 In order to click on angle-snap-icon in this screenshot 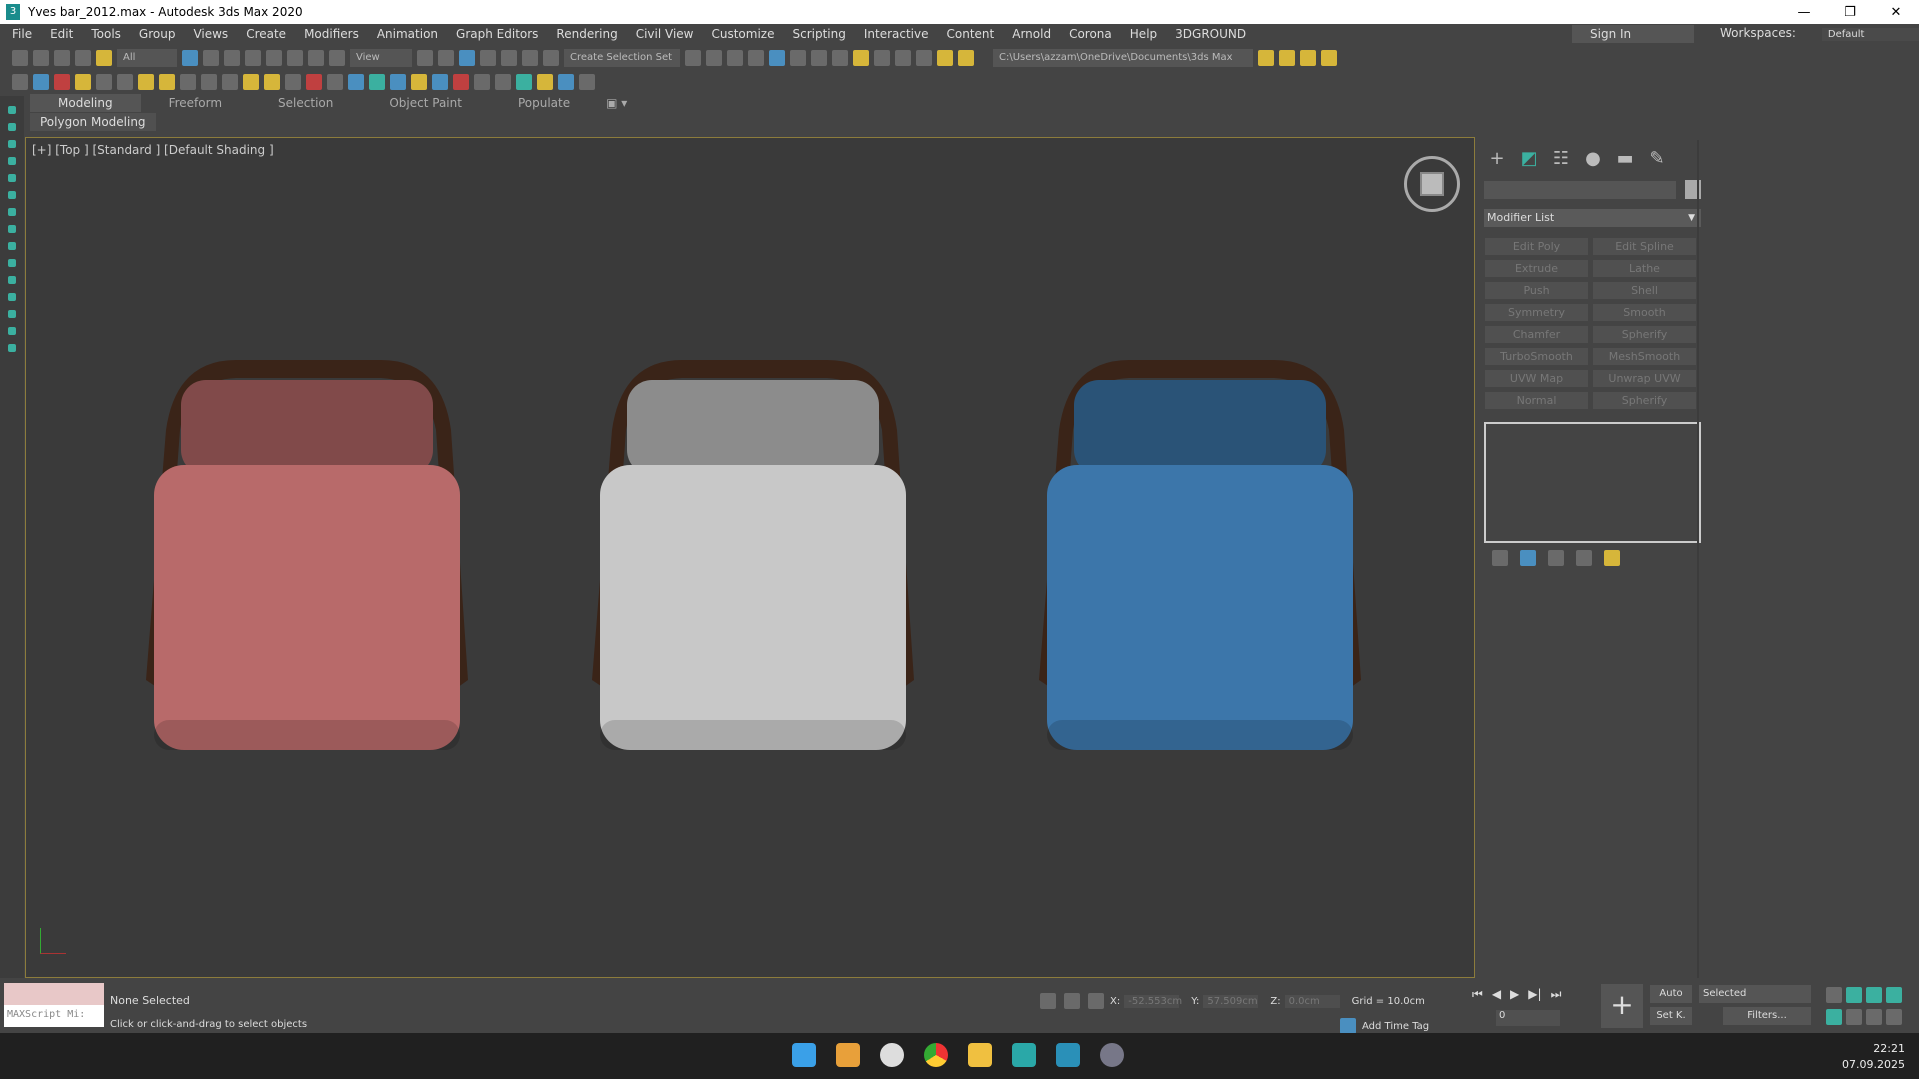, I will do `click(488, 58)`.